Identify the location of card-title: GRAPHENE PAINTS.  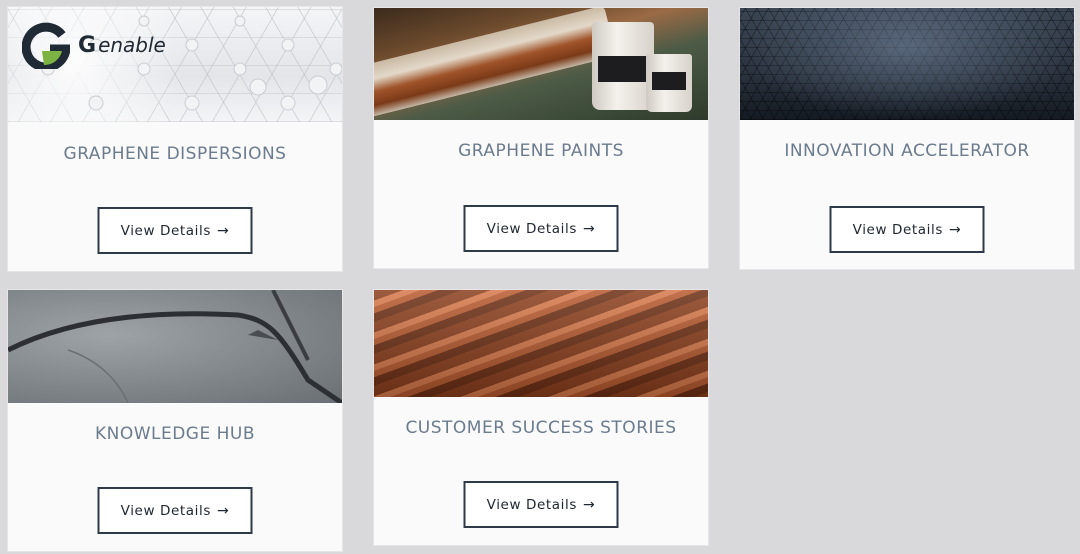
(541, 151).